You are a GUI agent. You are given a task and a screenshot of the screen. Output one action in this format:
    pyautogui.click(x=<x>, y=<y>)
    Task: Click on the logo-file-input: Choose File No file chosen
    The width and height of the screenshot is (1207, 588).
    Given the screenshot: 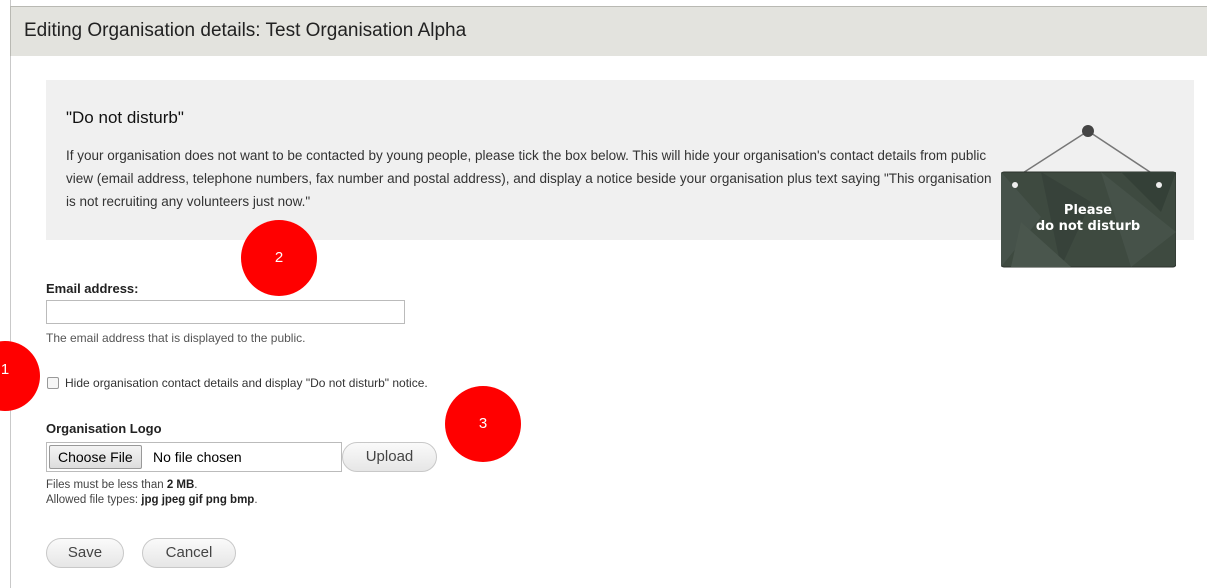 What is the action you would take?
    pyautogui.click(x=194, y=457)
    